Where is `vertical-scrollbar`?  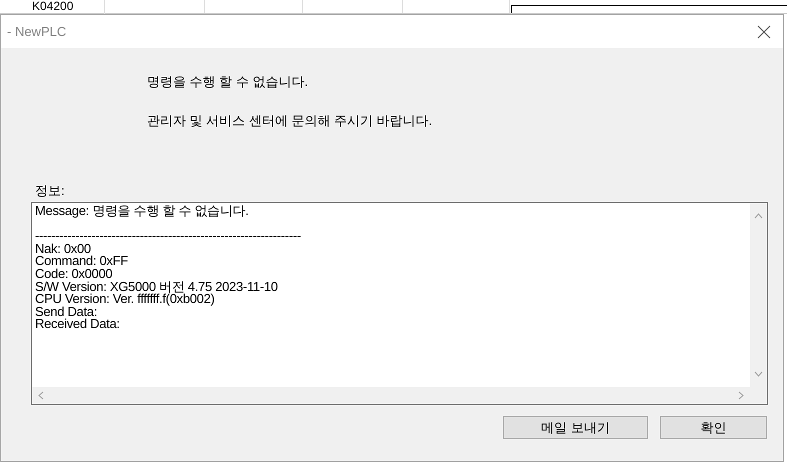 vertical-scrollbar is located at coordinates (758, 303).